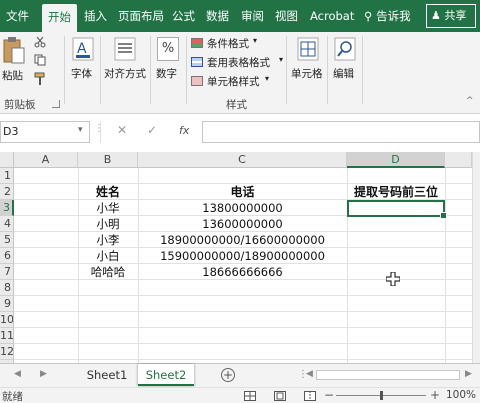  I want to click on formula-buttons: ✕ ✓ fx, so click(150, 132).